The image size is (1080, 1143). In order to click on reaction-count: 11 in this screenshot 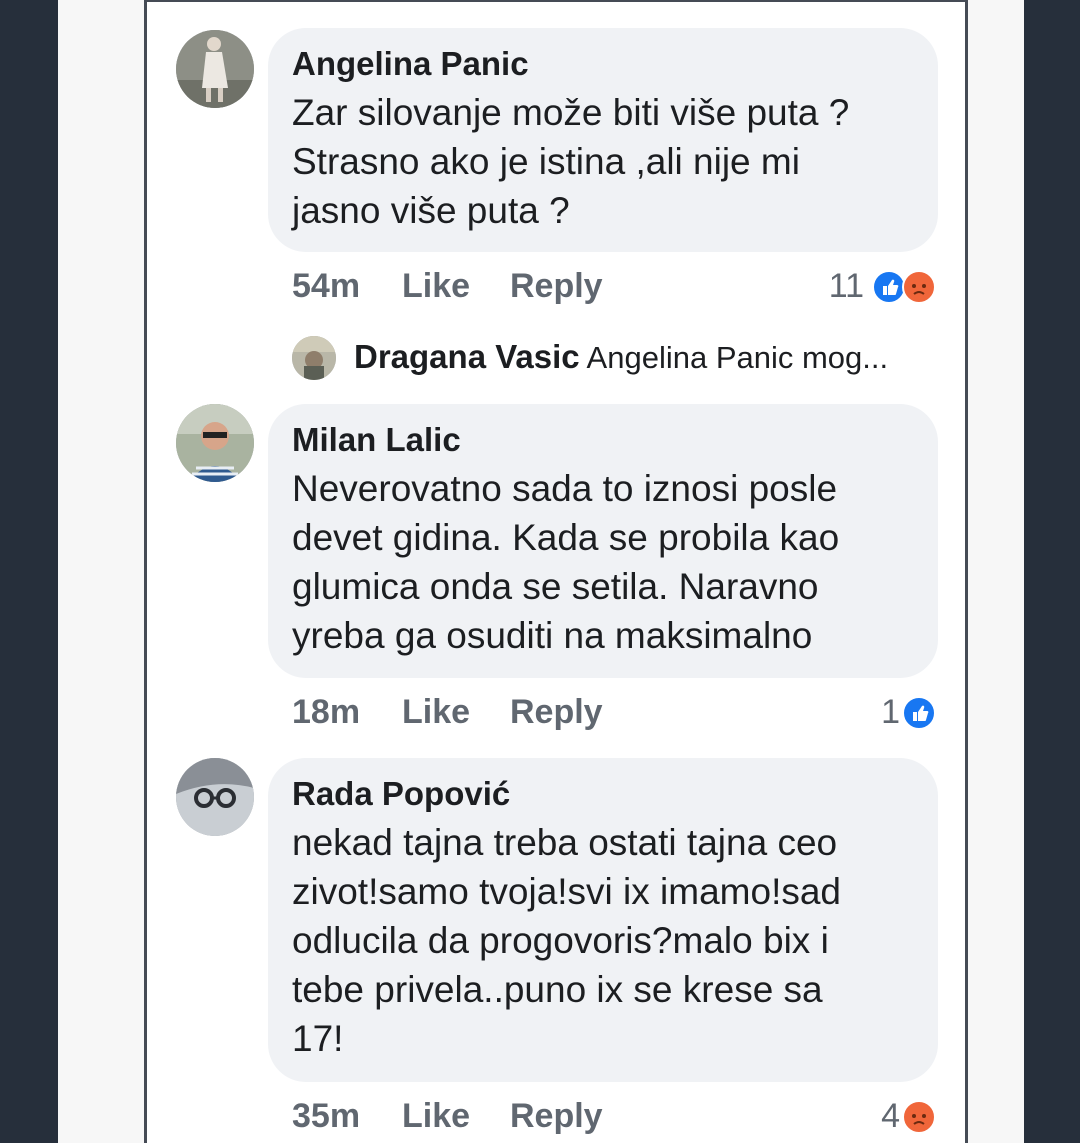, I will do `click(846, 286)`.